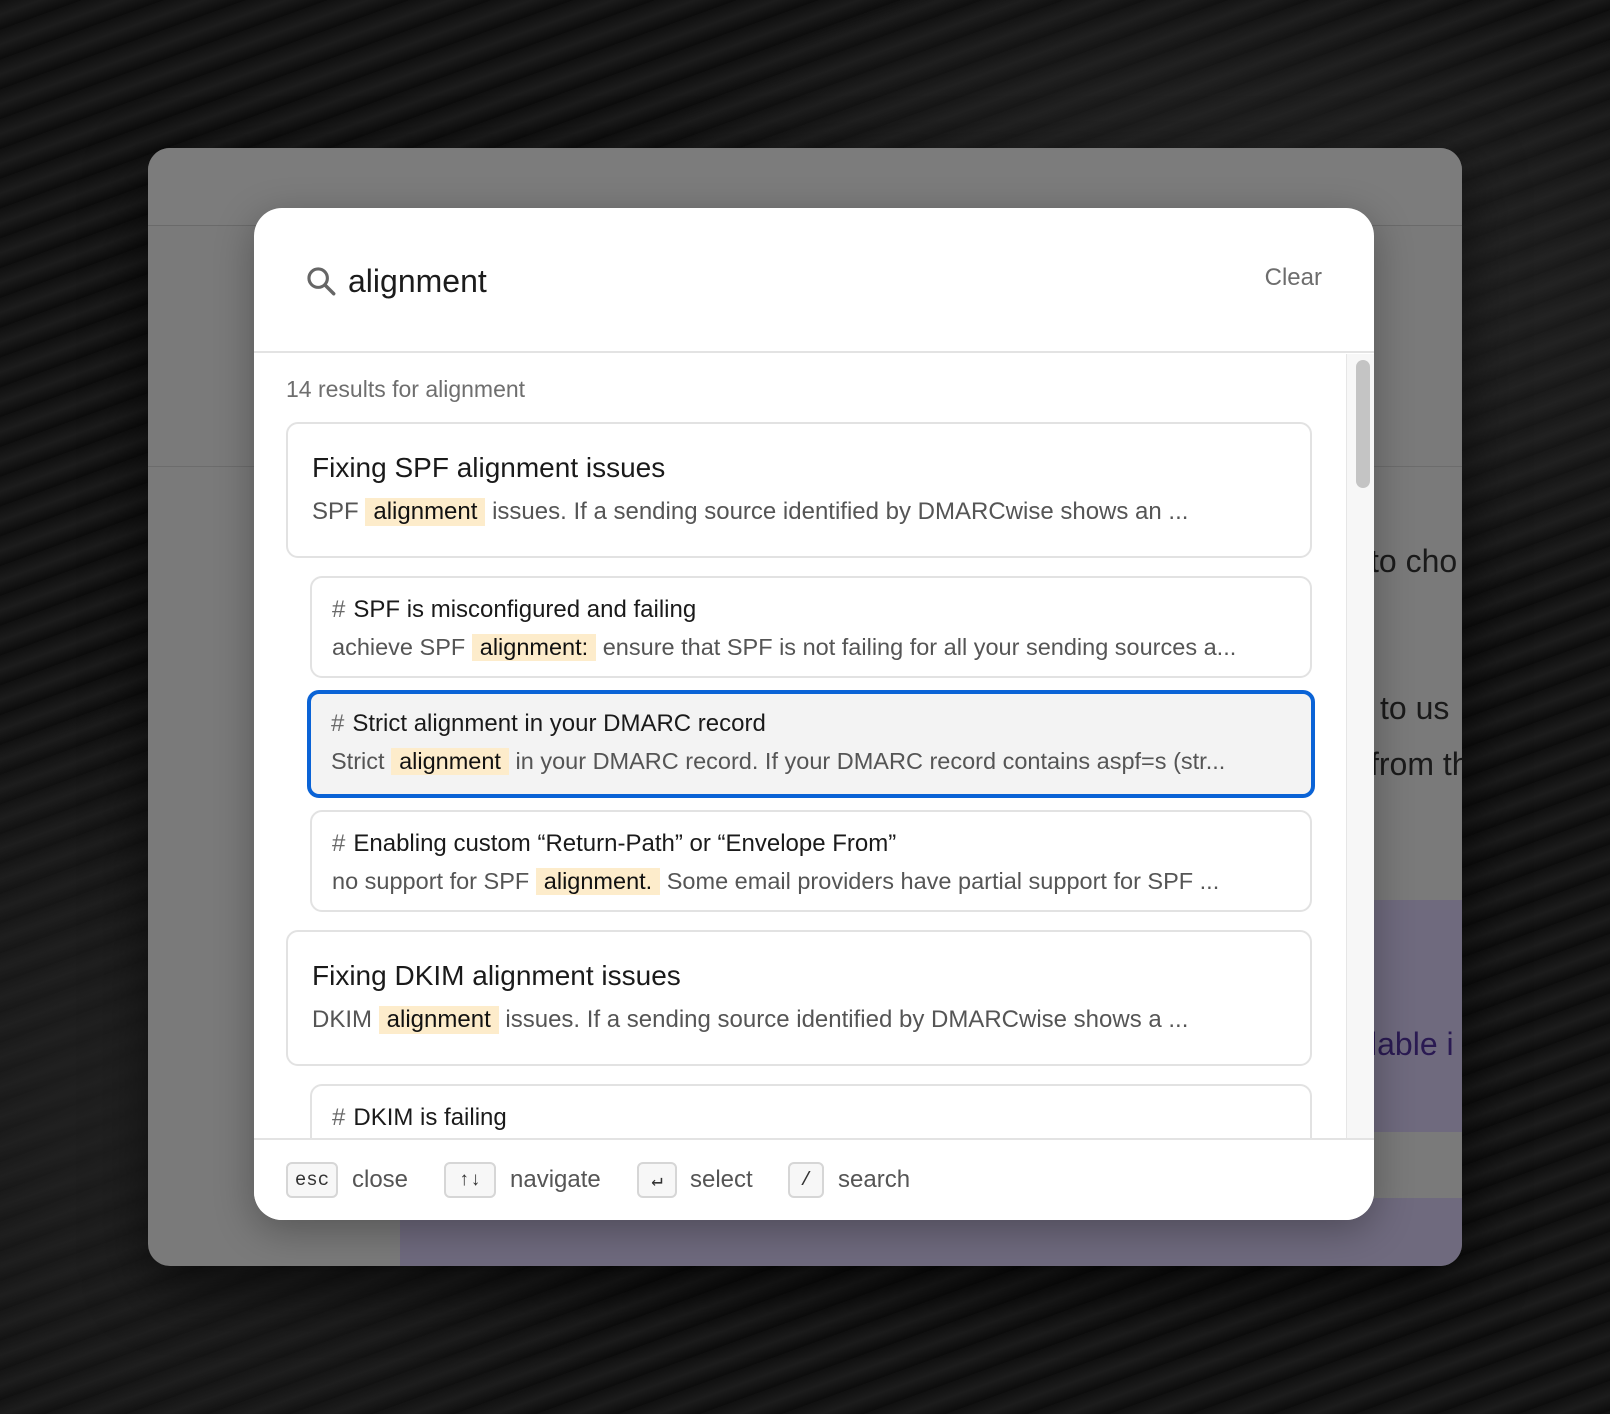 The width and height of the screenshot is (1610, 1414). Describe the element at coordinates (555, 1179) in the screenshot. I see `navigate-hint-label: navigate` at that location.